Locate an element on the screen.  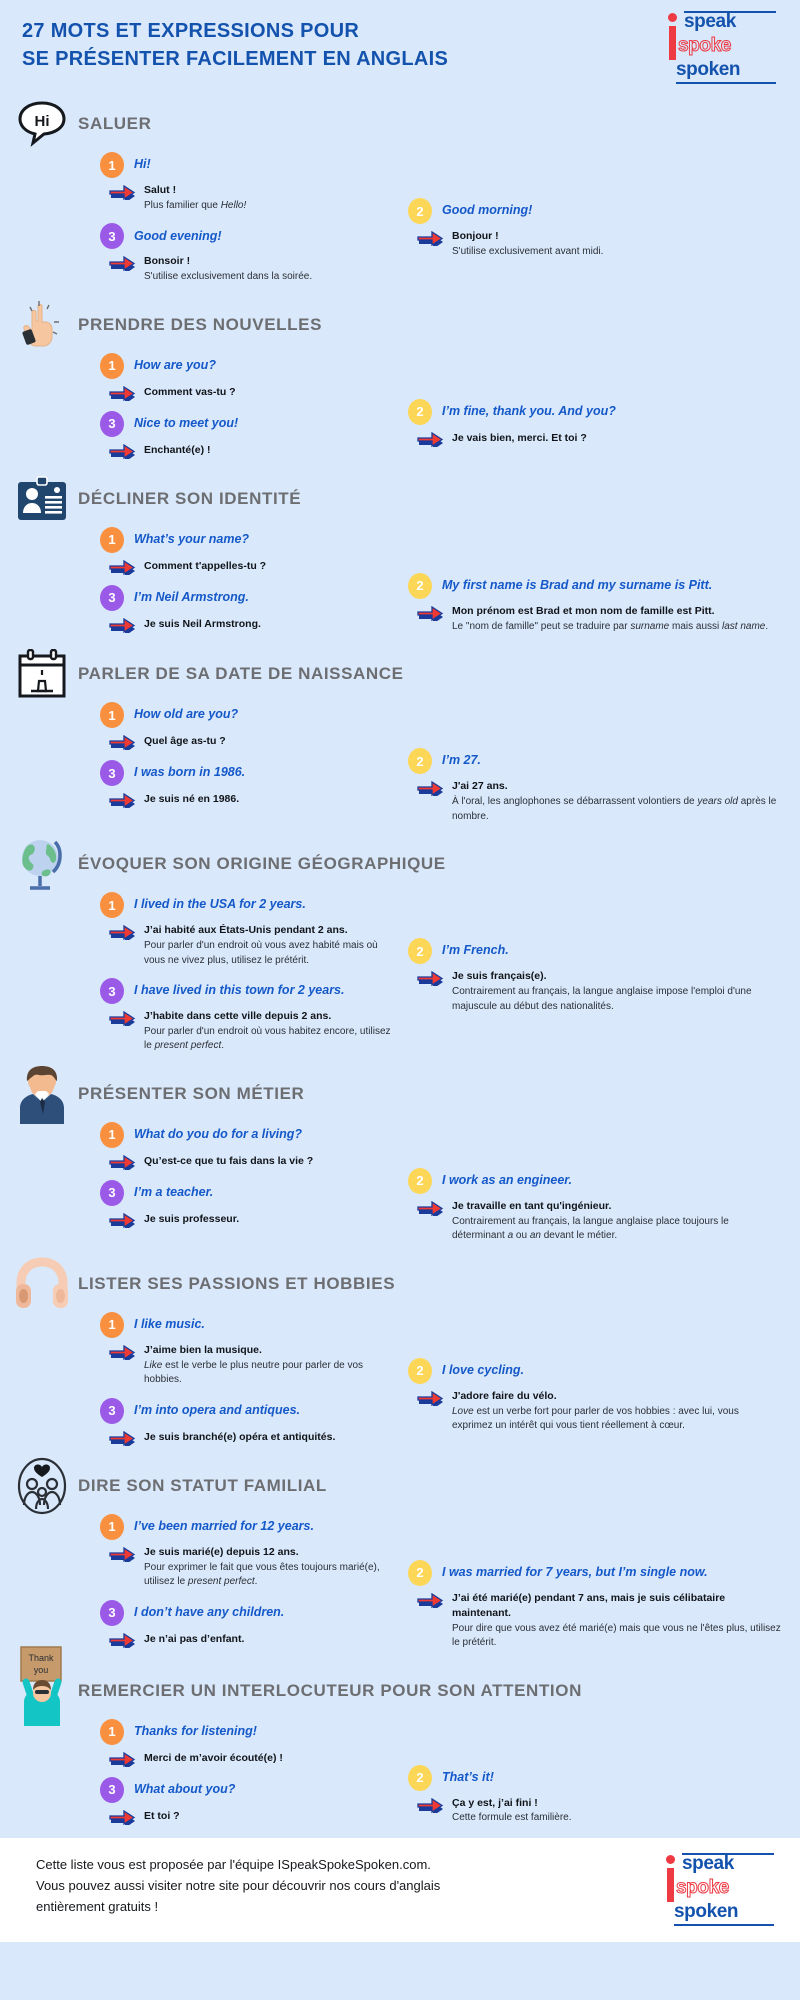
phrase-translation-block: Et toi ? is located at coordinates (162, 1816).